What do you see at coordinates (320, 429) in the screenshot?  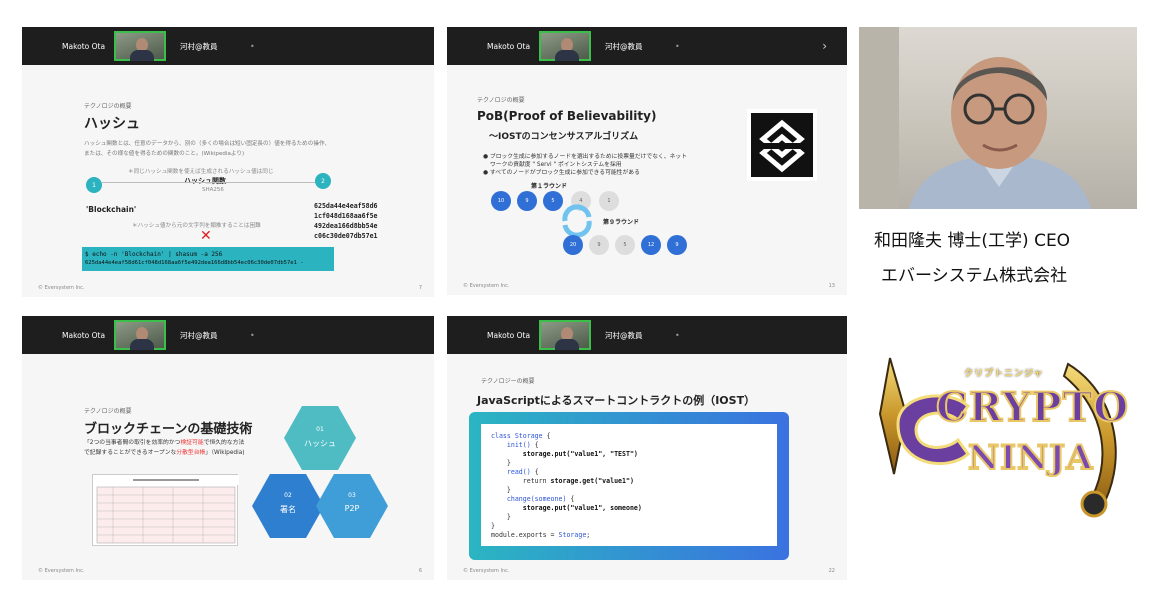 I see `hex-number: 01` at bounding box center [320, 429].